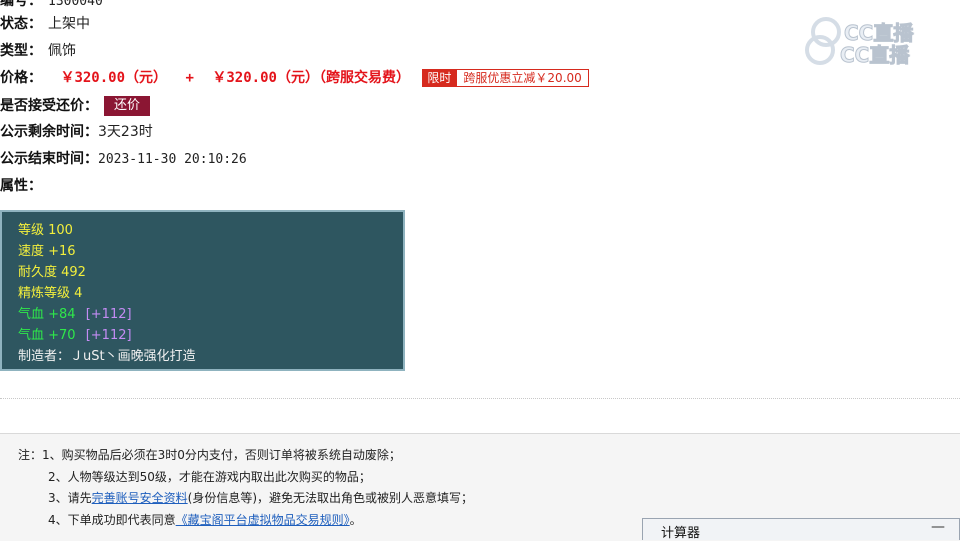 The width and height of the screenshot is (960, 541). I want to click on attr-hp-1-value: 气血 +84, so click(47, 314).